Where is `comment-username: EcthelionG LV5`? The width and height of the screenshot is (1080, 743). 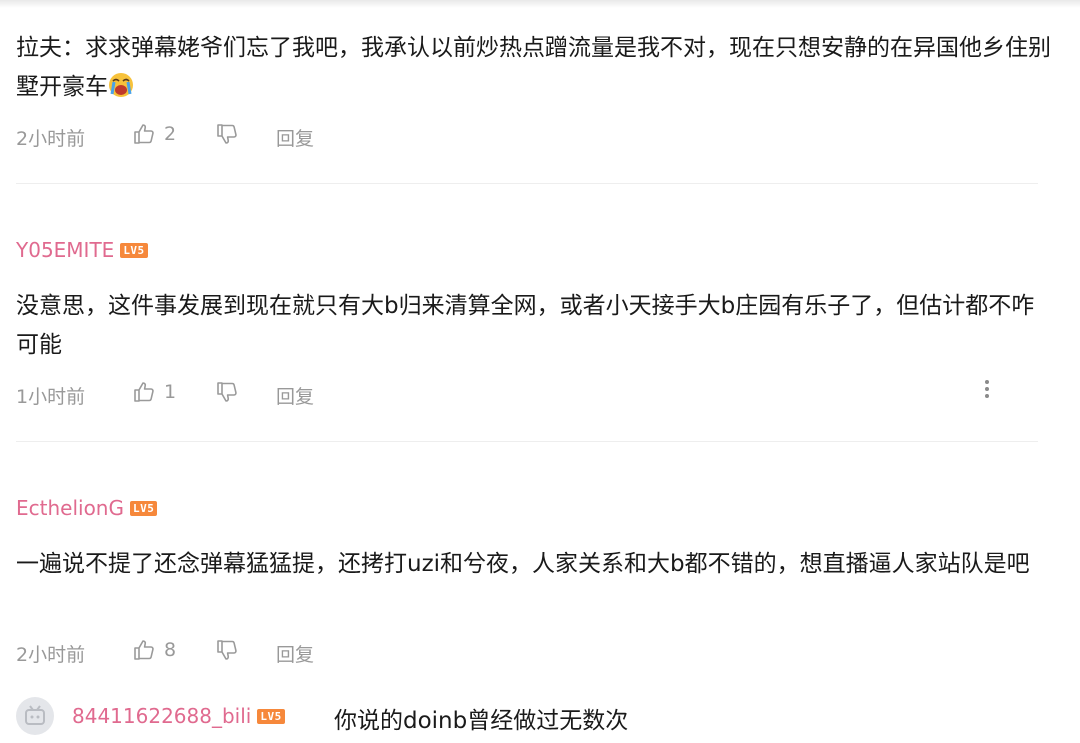
comment-username: EcthelionG LV5 is located at coordinates (87, 508).